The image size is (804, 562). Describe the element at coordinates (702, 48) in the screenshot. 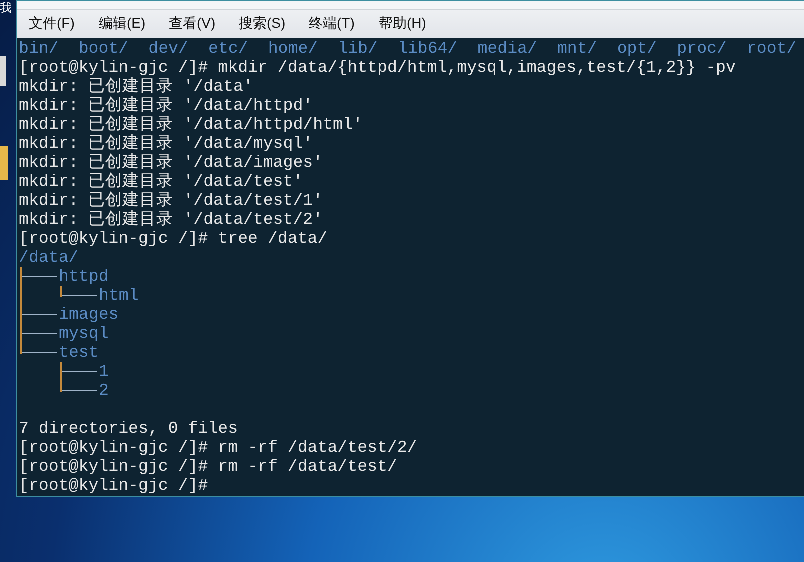

I see `directory-name: proc/` at that location.